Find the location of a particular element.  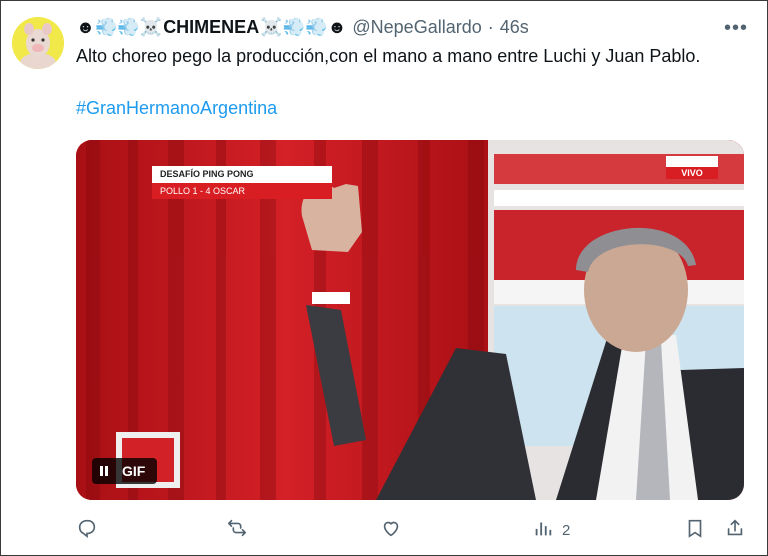

live-label: VIVO is located at coordinates (692, 173).